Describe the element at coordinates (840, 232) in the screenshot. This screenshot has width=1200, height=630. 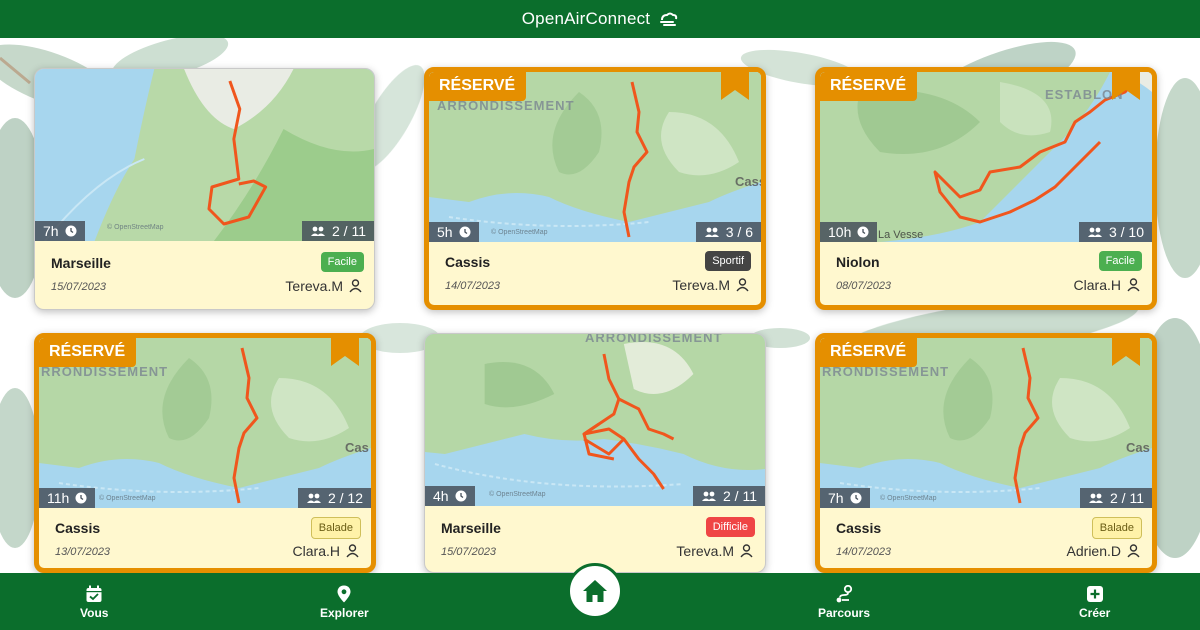
I see `duration-value: 10h` at that location.